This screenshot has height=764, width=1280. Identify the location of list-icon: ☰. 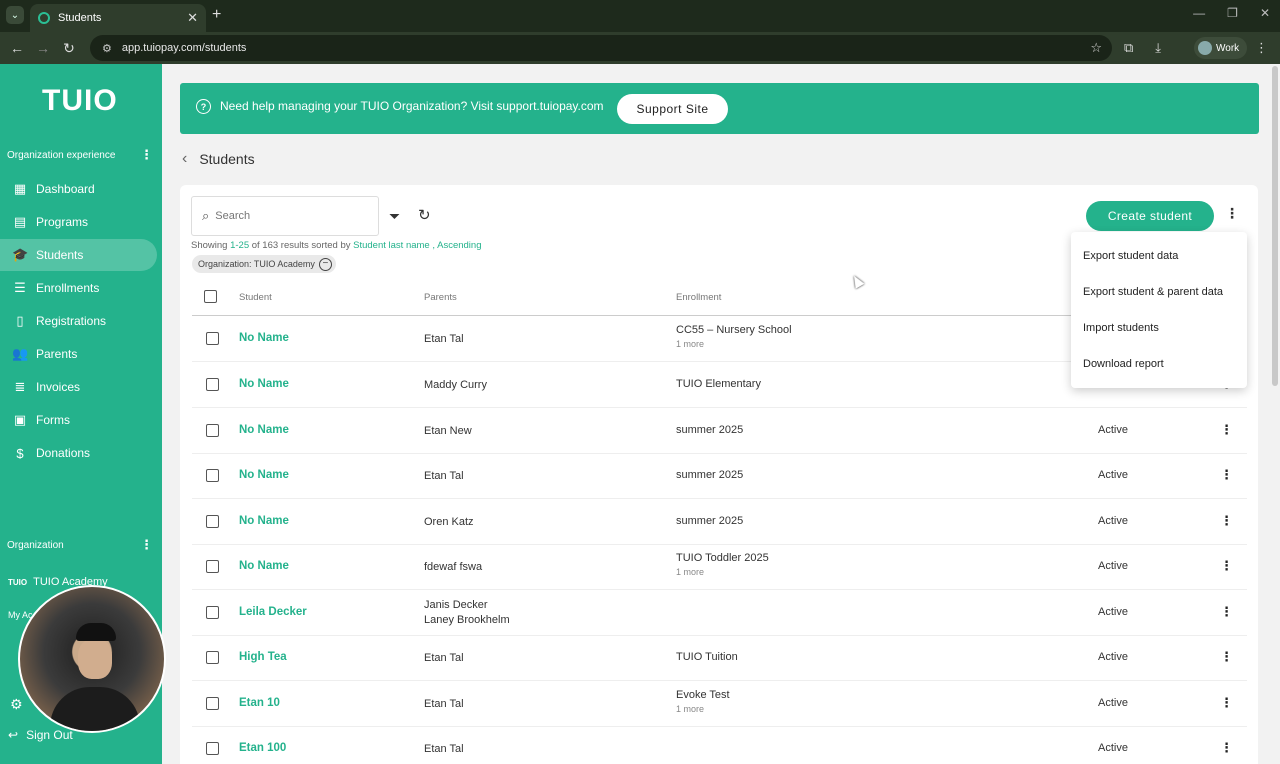
(20, 287).